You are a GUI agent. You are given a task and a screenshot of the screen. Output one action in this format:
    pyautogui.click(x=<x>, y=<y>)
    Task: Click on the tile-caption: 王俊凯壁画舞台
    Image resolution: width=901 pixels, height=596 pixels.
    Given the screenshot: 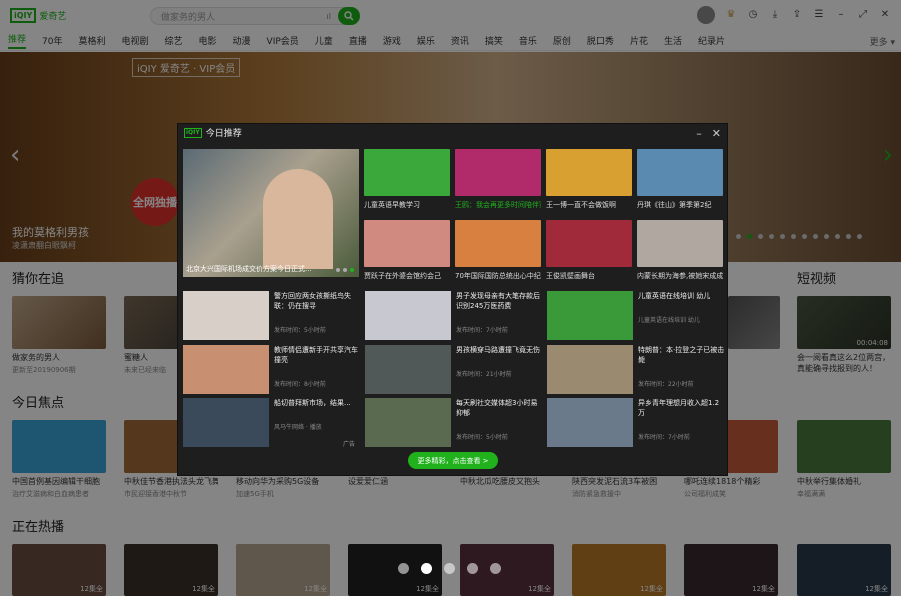 What is the action you would take?
    pyautogui.click(x=570, y=276)
    